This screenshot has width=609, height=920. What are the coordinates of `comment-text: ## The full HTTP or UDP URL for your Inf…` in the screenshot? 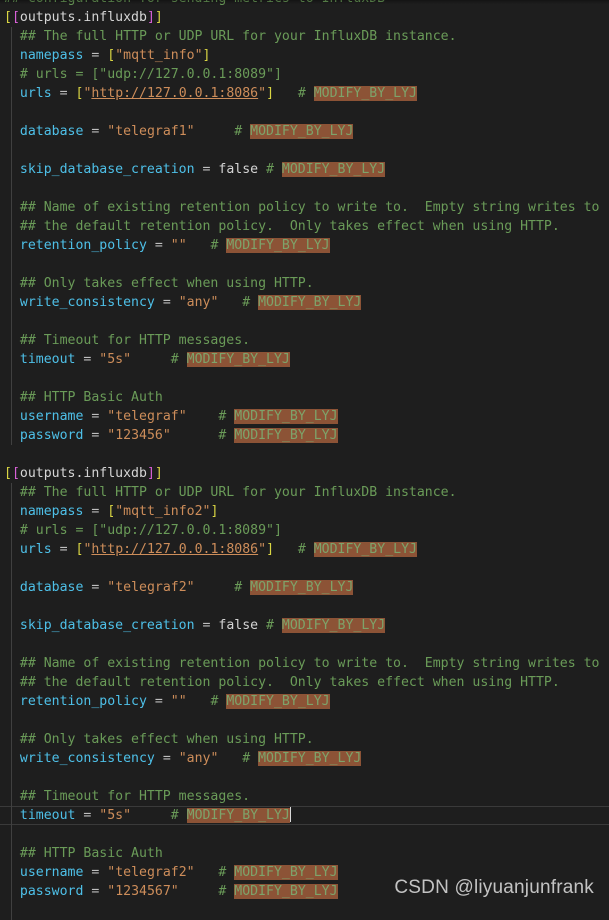 It's located at (230, 492).